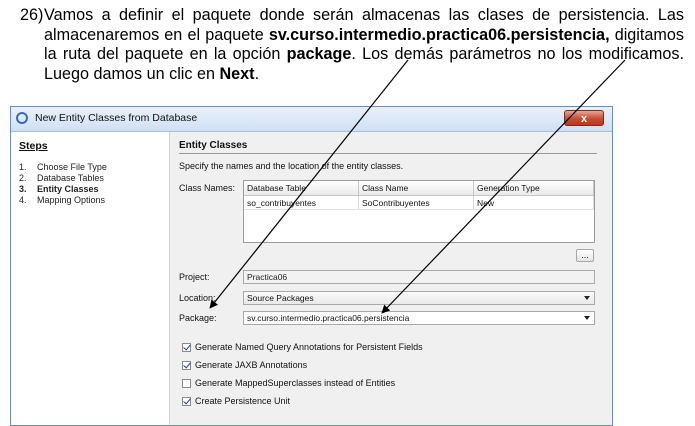 The image size is (695, 426). Describe the element at coordinates (419, 298) in the screenshot. I see `location-dropdown: Source Packages` at that location.